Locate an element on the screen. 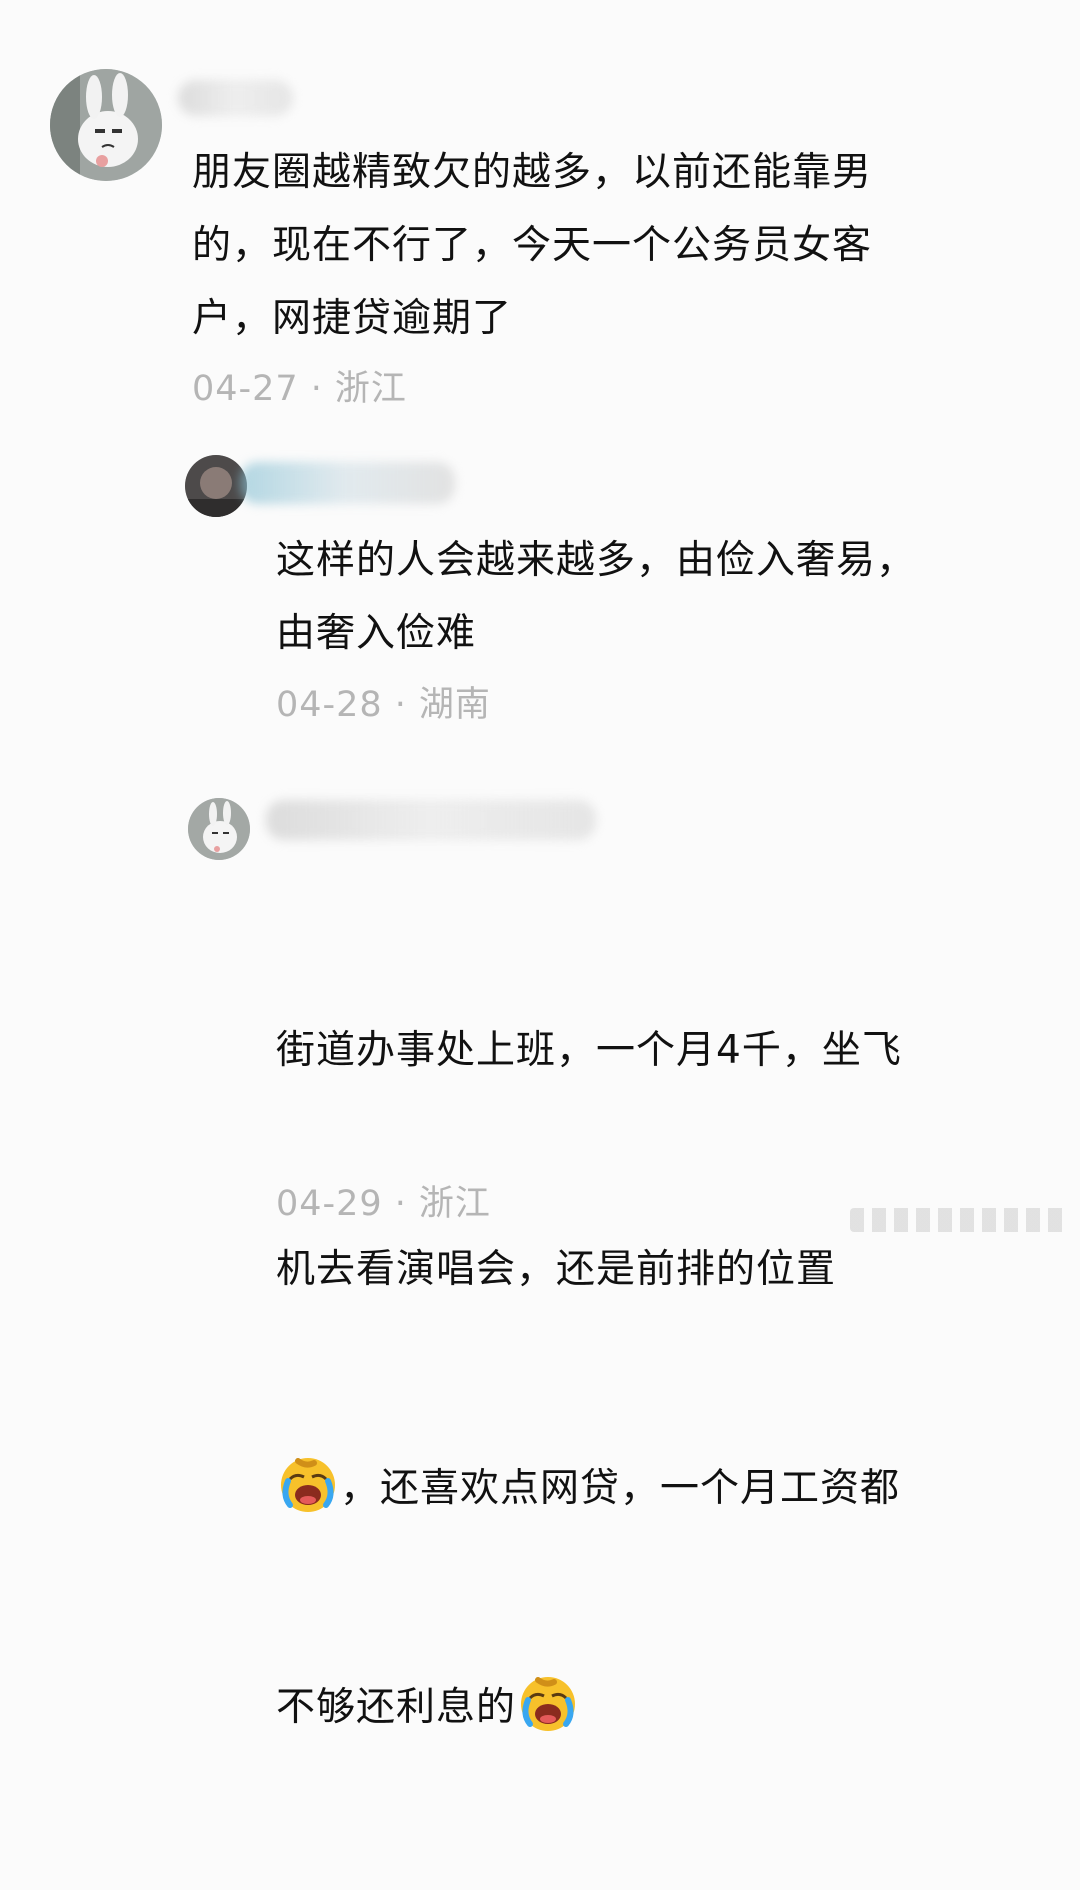 This screenshot has height=1890, width=1080. comment-text-line: ，还喜欢点网贷，一个月工资都 is located at coordinates (661, 1488).